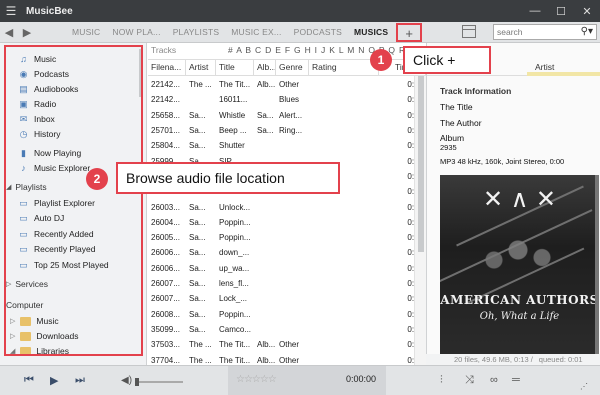 The width and height of the screenshot is (600, 395). I want to click on rating-stars: ☆☆☆☆☆, so click(256, 379).